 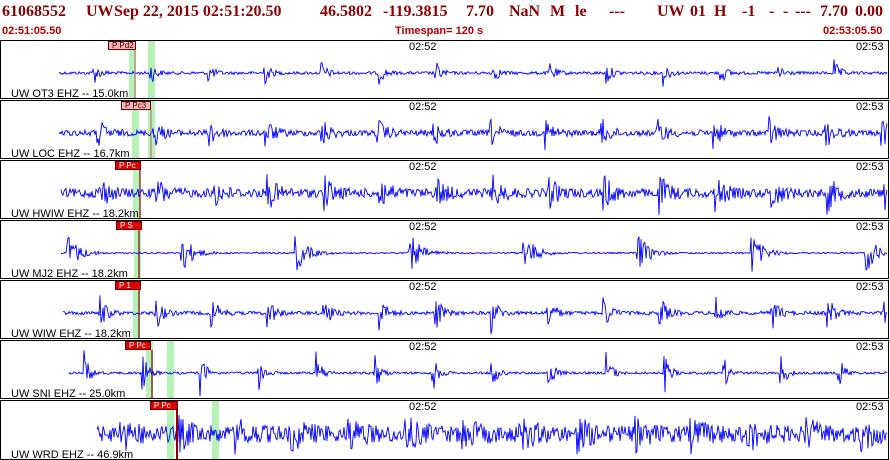 I want to click on station-label: UW LOC EHZ -- 16.7km, so click(x=70, y=153).